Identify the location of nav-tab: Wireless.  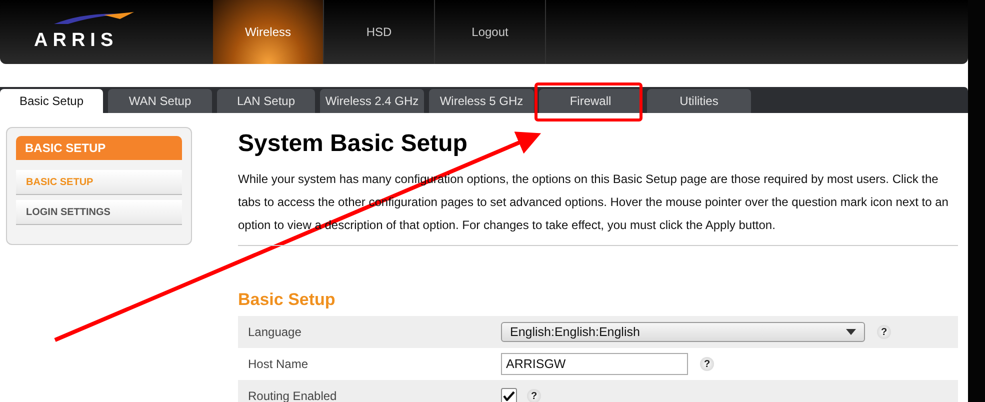
(268, 32).